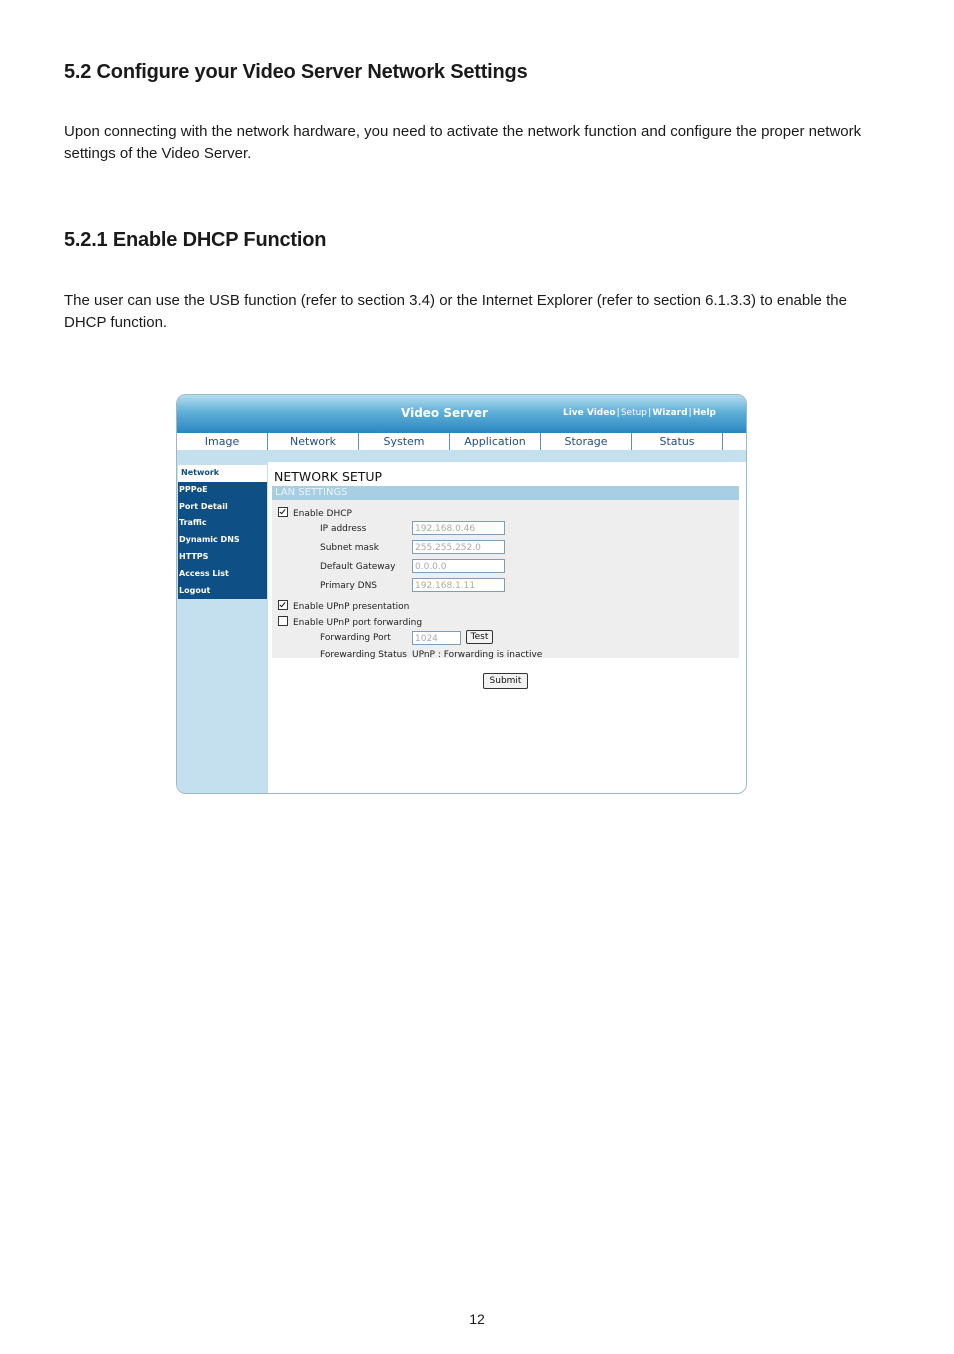 Image resolution: width=954 pixels, height=1354 pixels. What do you see at coordinates (355, 638) in the screenshot?
I see `forwarding-port-label: Forwarding Port` at bounding box center [355, 638].